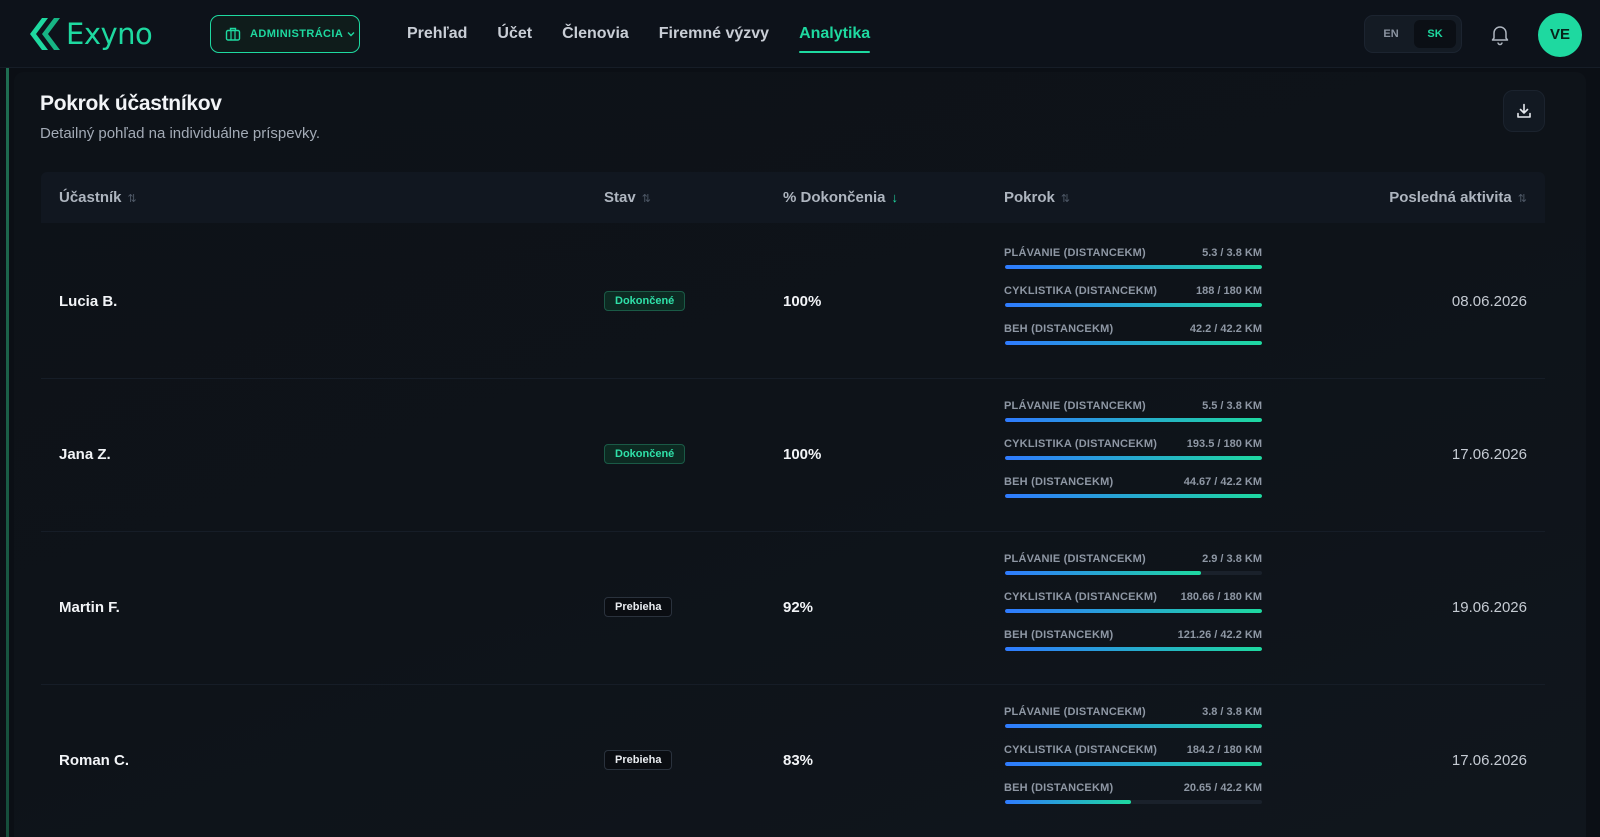 This screenshot has height=837, width=1600. Describe the element at coordinates (1133, 568) in the screenshot. I see `progress-item: PLÁVANIE (DISTANCEKM) 2.9 / 3.8 KM` at that location.